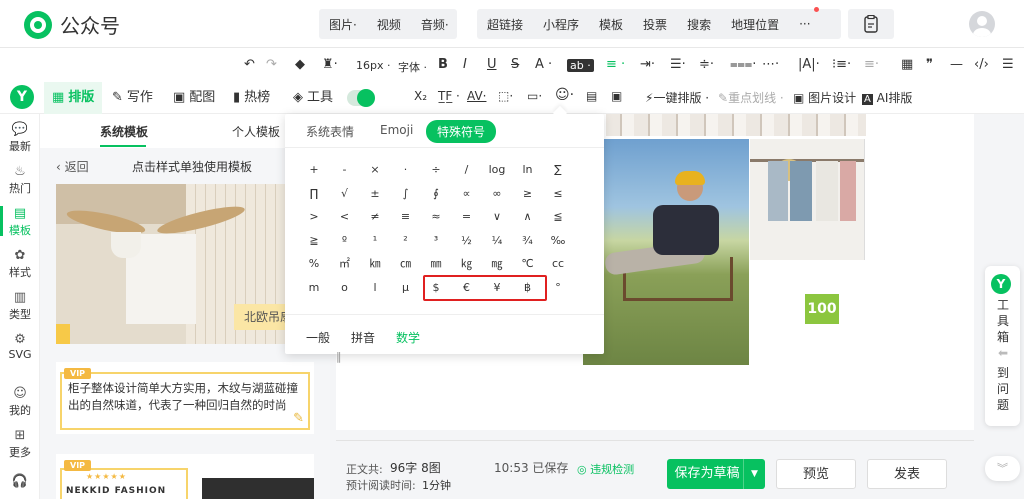 The height and width of the screenshot is (499, 1024). I want to click on letter-spacing-icon: ⋯·, so click(770, 64).